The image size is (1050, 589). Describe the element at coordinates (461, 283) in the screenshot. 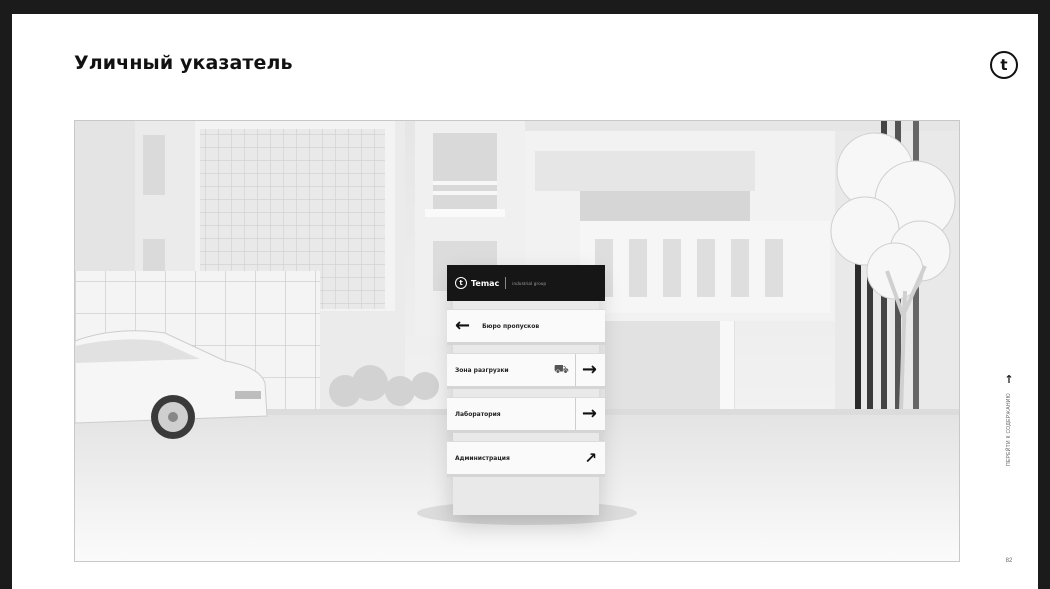

I see `sign-logo-icon: t` at that location.